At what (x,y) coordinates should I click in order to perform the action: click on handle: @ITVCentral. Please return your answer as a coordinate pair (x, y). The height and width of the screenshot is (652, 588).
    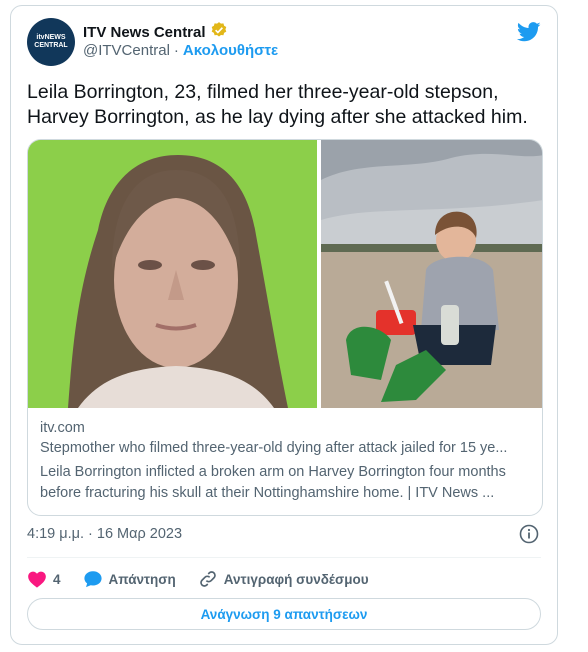
    Looking at the image, I should click on (126, 50).